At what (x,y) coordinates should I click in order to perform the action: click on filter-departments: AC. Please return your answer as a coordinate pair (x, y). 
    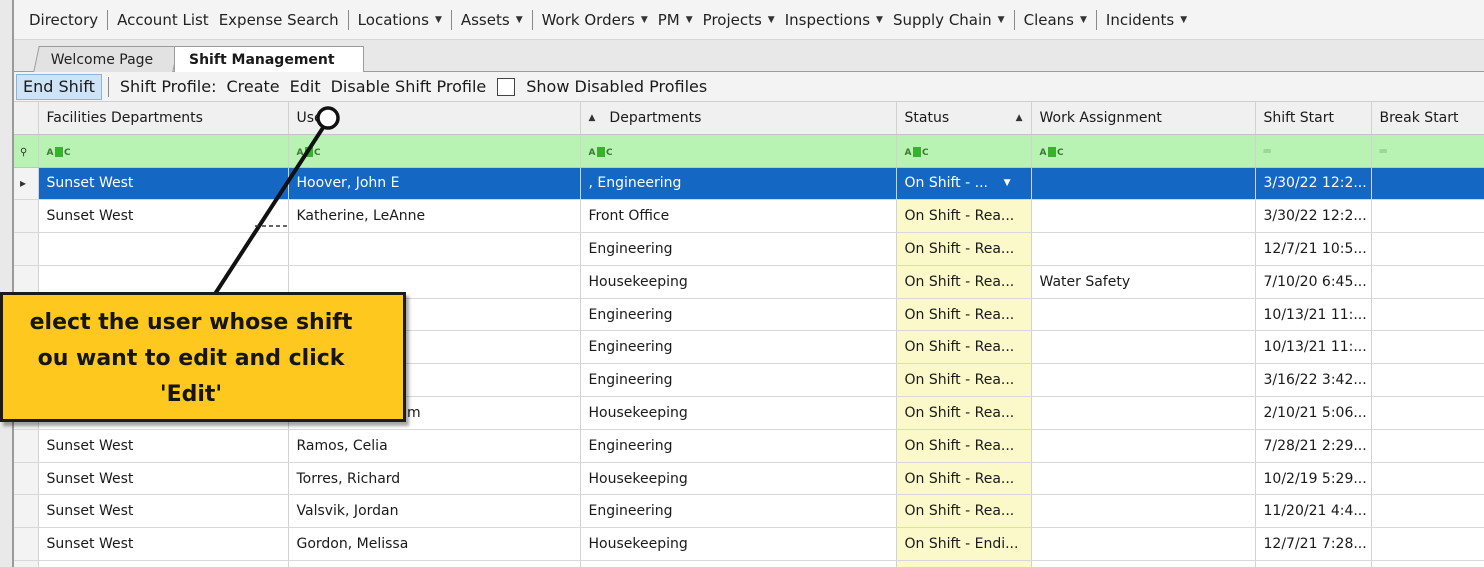
    Looking at the image, I should click on (738, 151).